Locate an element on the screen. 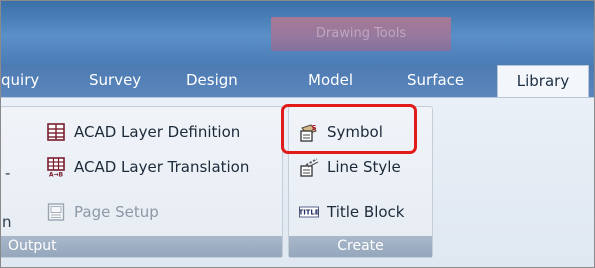 The image size is (595, 268). tab-survey: Survey is located at coordinates (115, 81).